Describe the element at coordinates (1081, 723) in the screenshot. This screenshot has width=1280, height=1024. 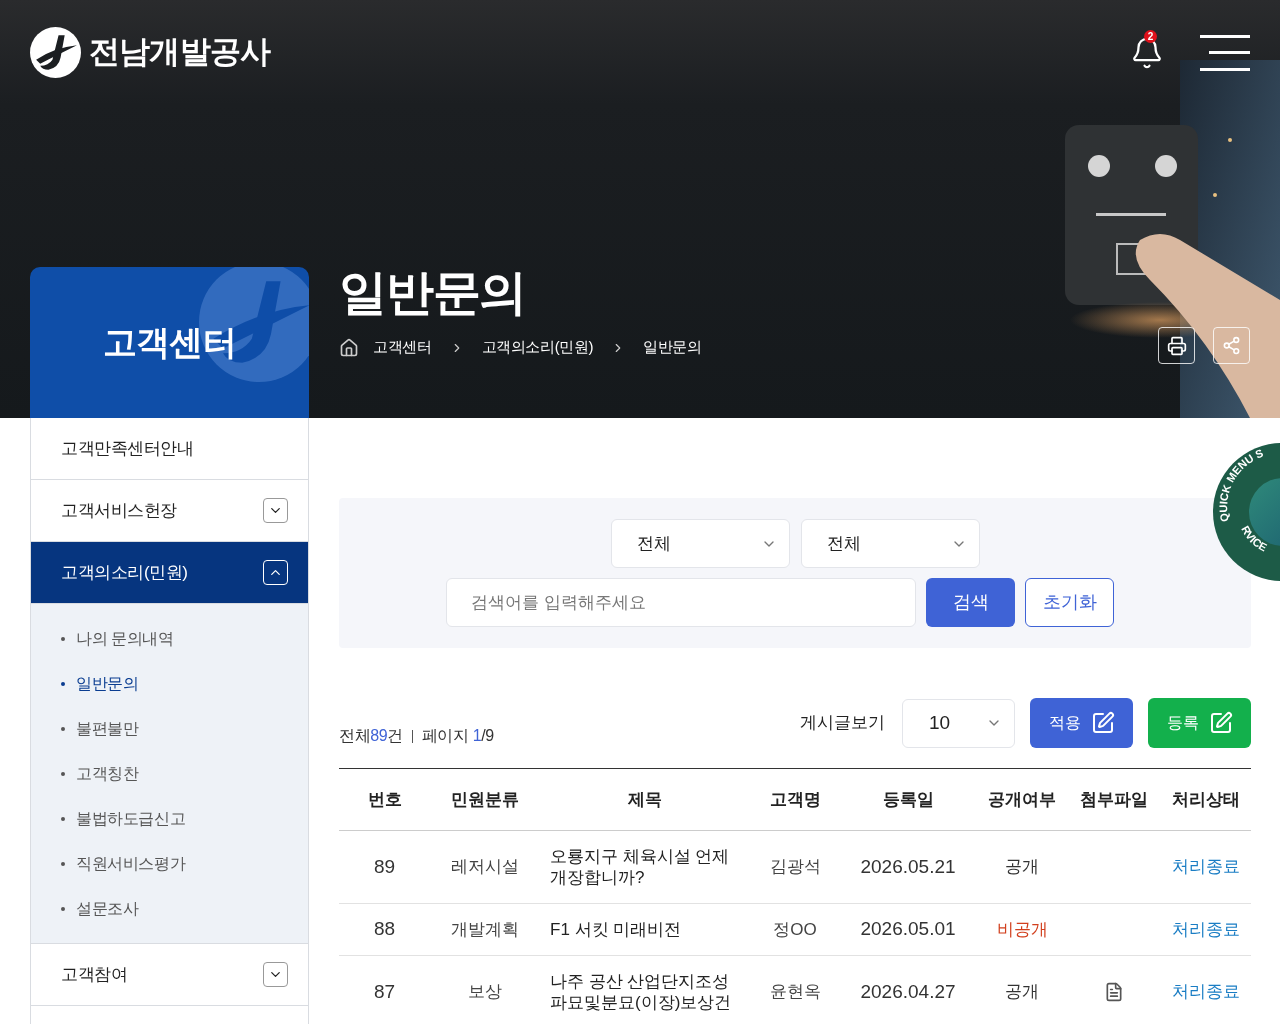
I see `apply-button: 적용` at that location.